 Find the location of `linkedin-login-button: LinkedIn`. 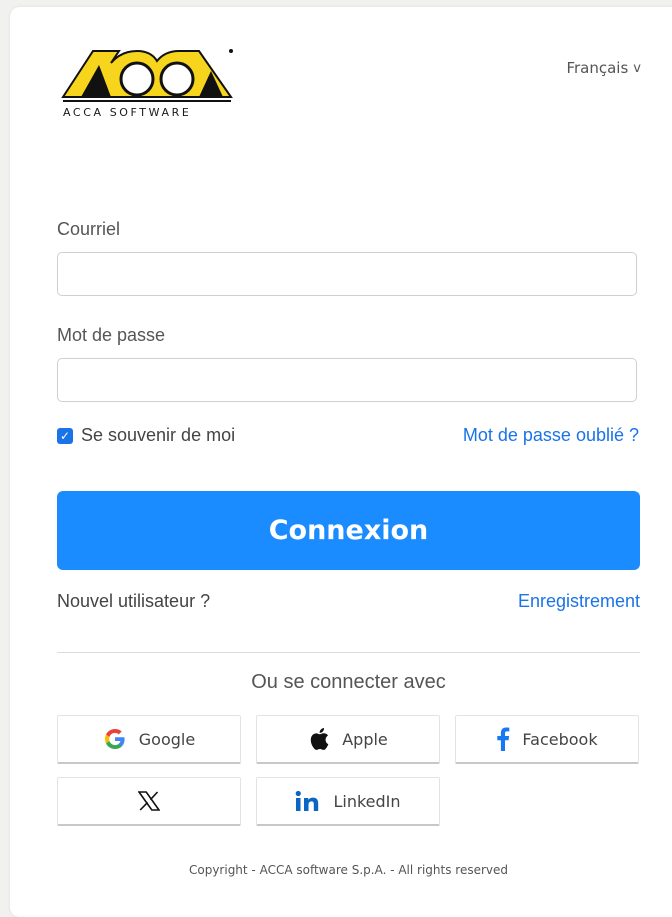

linkedin-login-button: LinkedIn is located at coordinates (348, 801).